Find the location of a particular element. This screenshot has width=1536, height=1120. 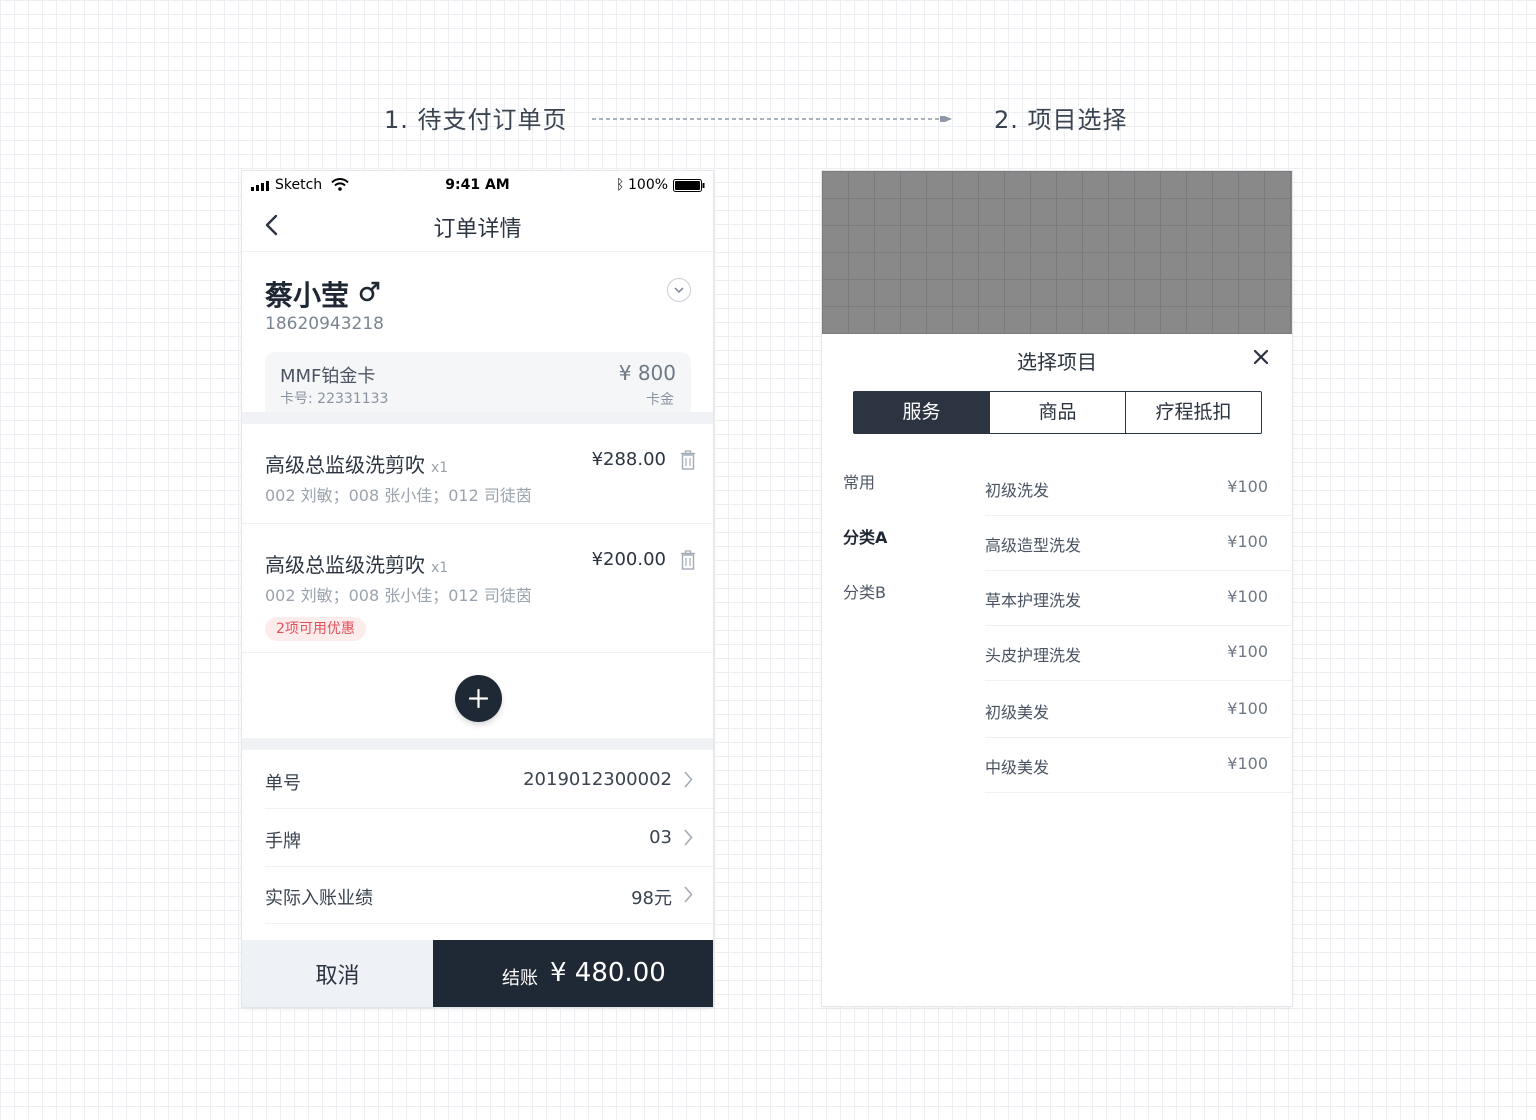

row-label: 手牌 is located at coordinates (283, 841).